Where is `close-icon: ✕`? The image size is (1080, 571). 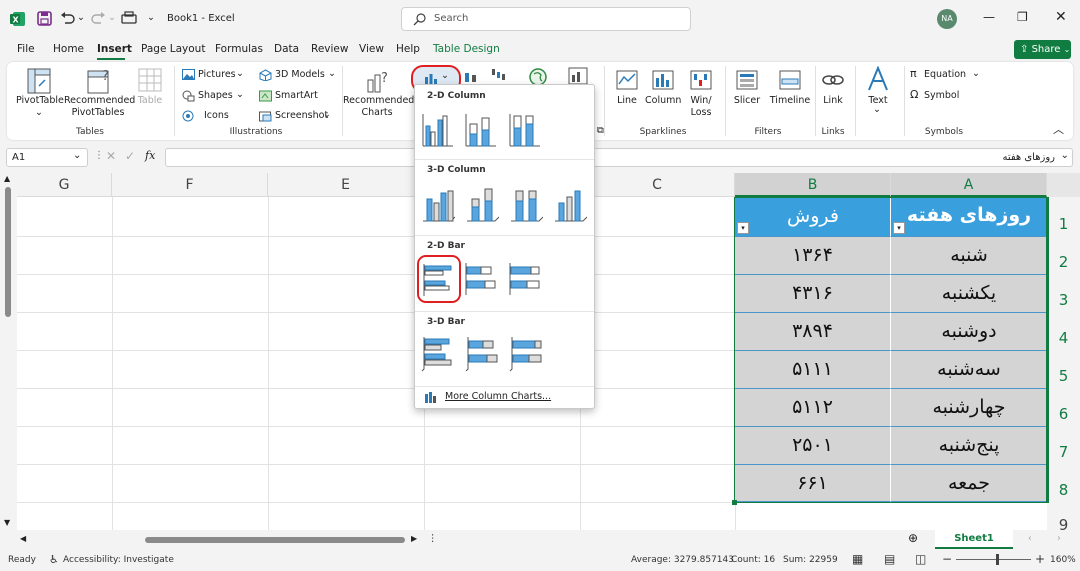 close-icon: ✕ is located at coordinates (1061, 17).